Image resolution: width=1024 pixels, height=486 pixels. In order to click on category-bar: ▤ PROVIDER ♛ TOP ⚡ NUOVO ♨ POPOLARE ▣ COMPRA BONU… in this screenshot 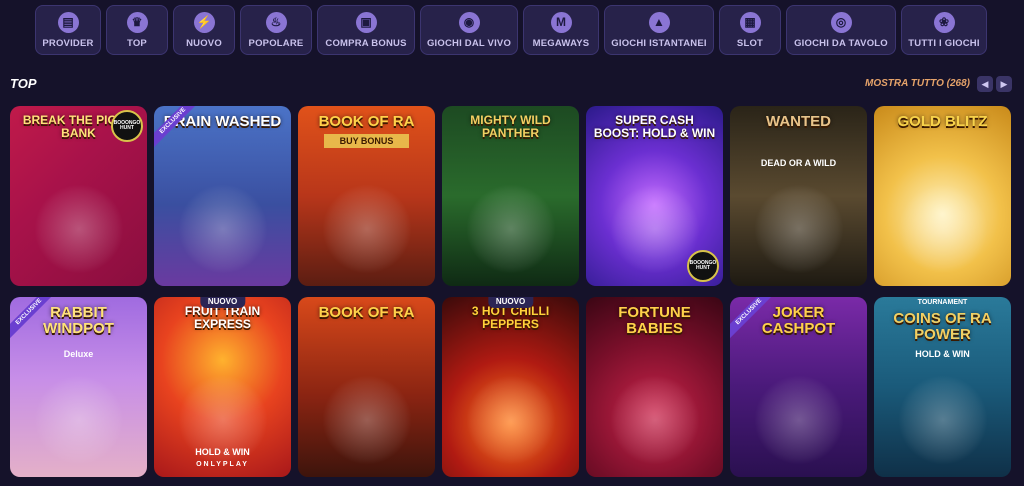, I will do `click(512, 30)`.